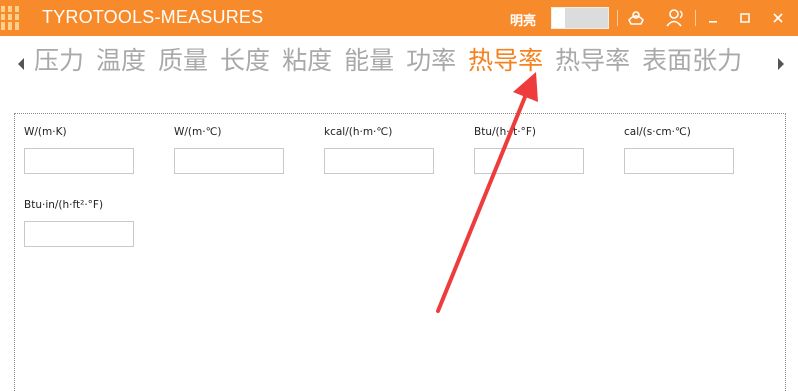 The image size is (798, 391). What do you see at coordinates (745, 18) in the screenshot?
I see `maximize-icon` at bounding box center [745, 18].